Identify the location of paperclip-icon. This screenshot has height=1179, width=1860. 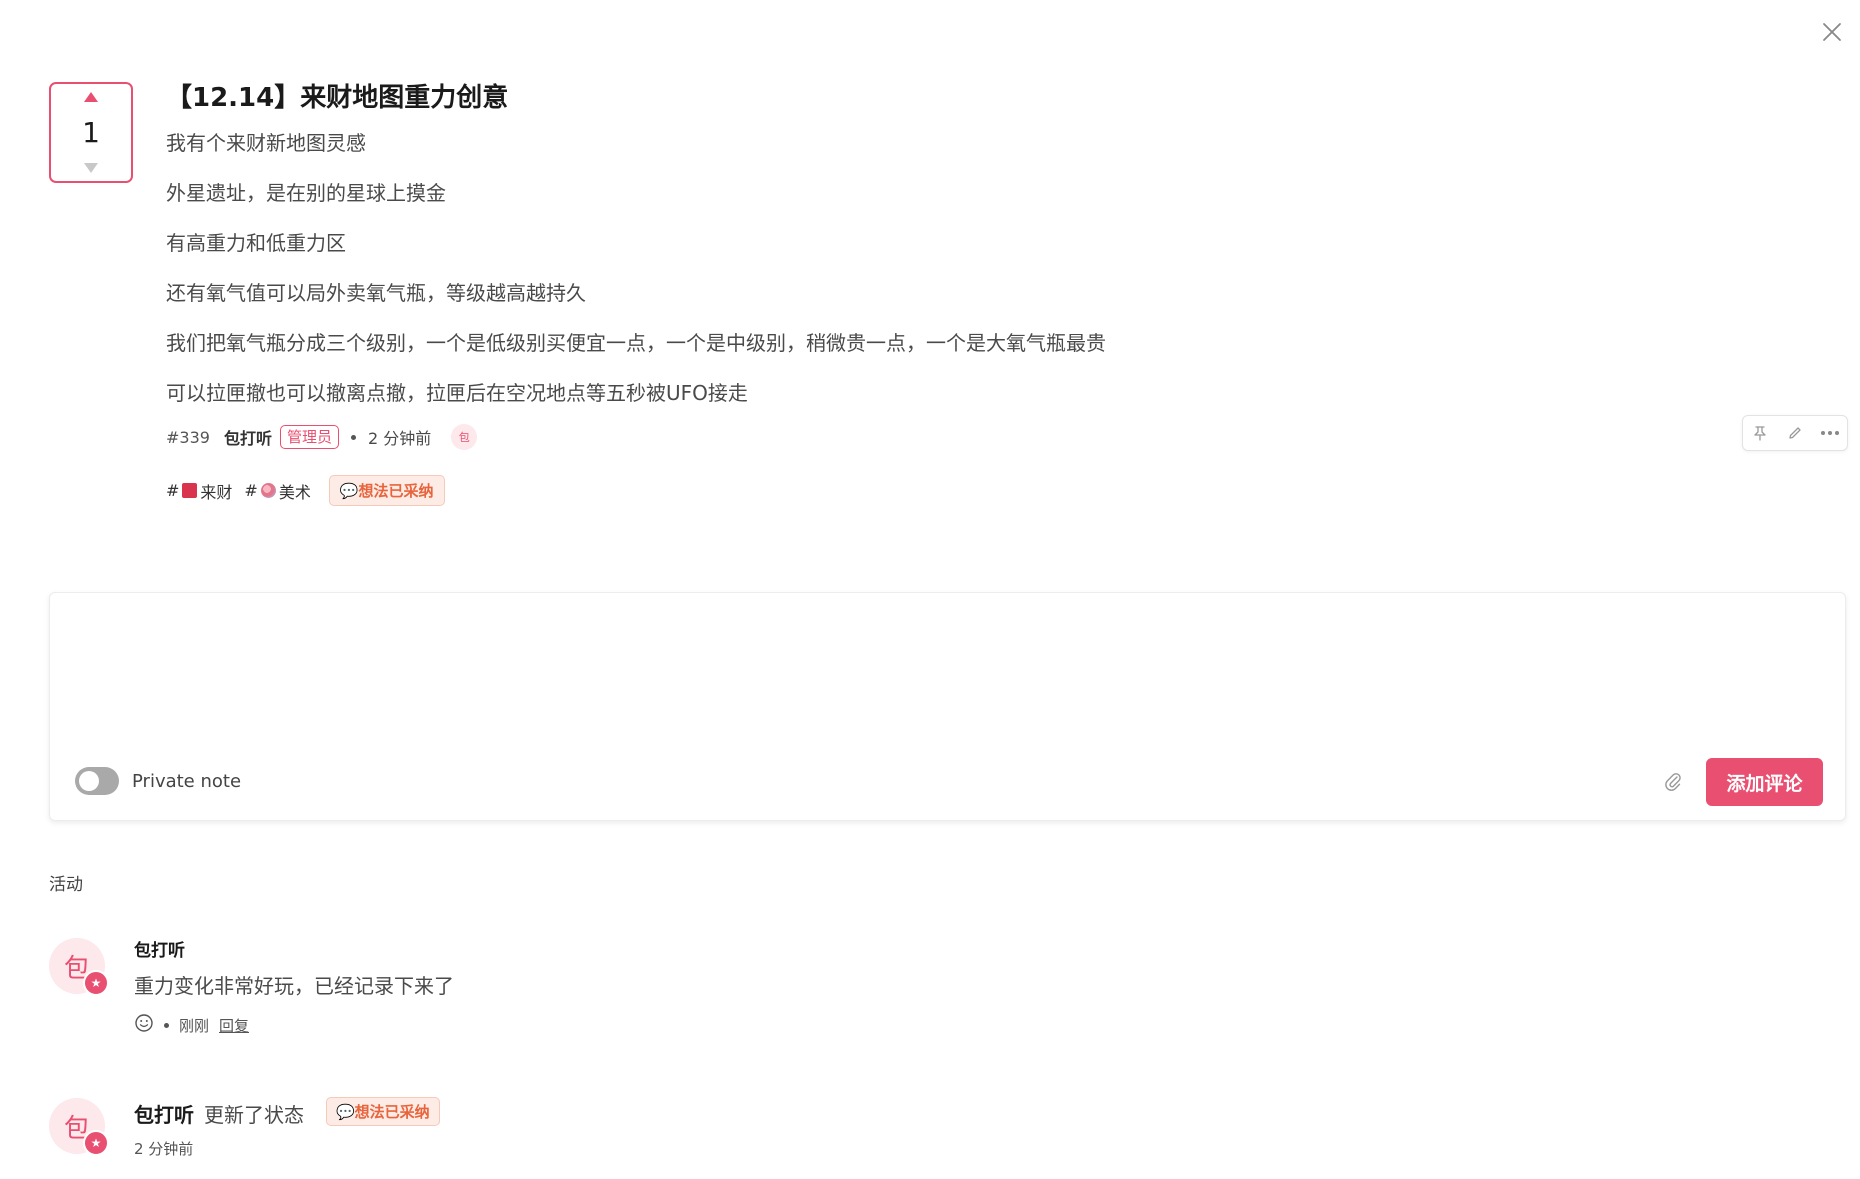
(1673, 781).